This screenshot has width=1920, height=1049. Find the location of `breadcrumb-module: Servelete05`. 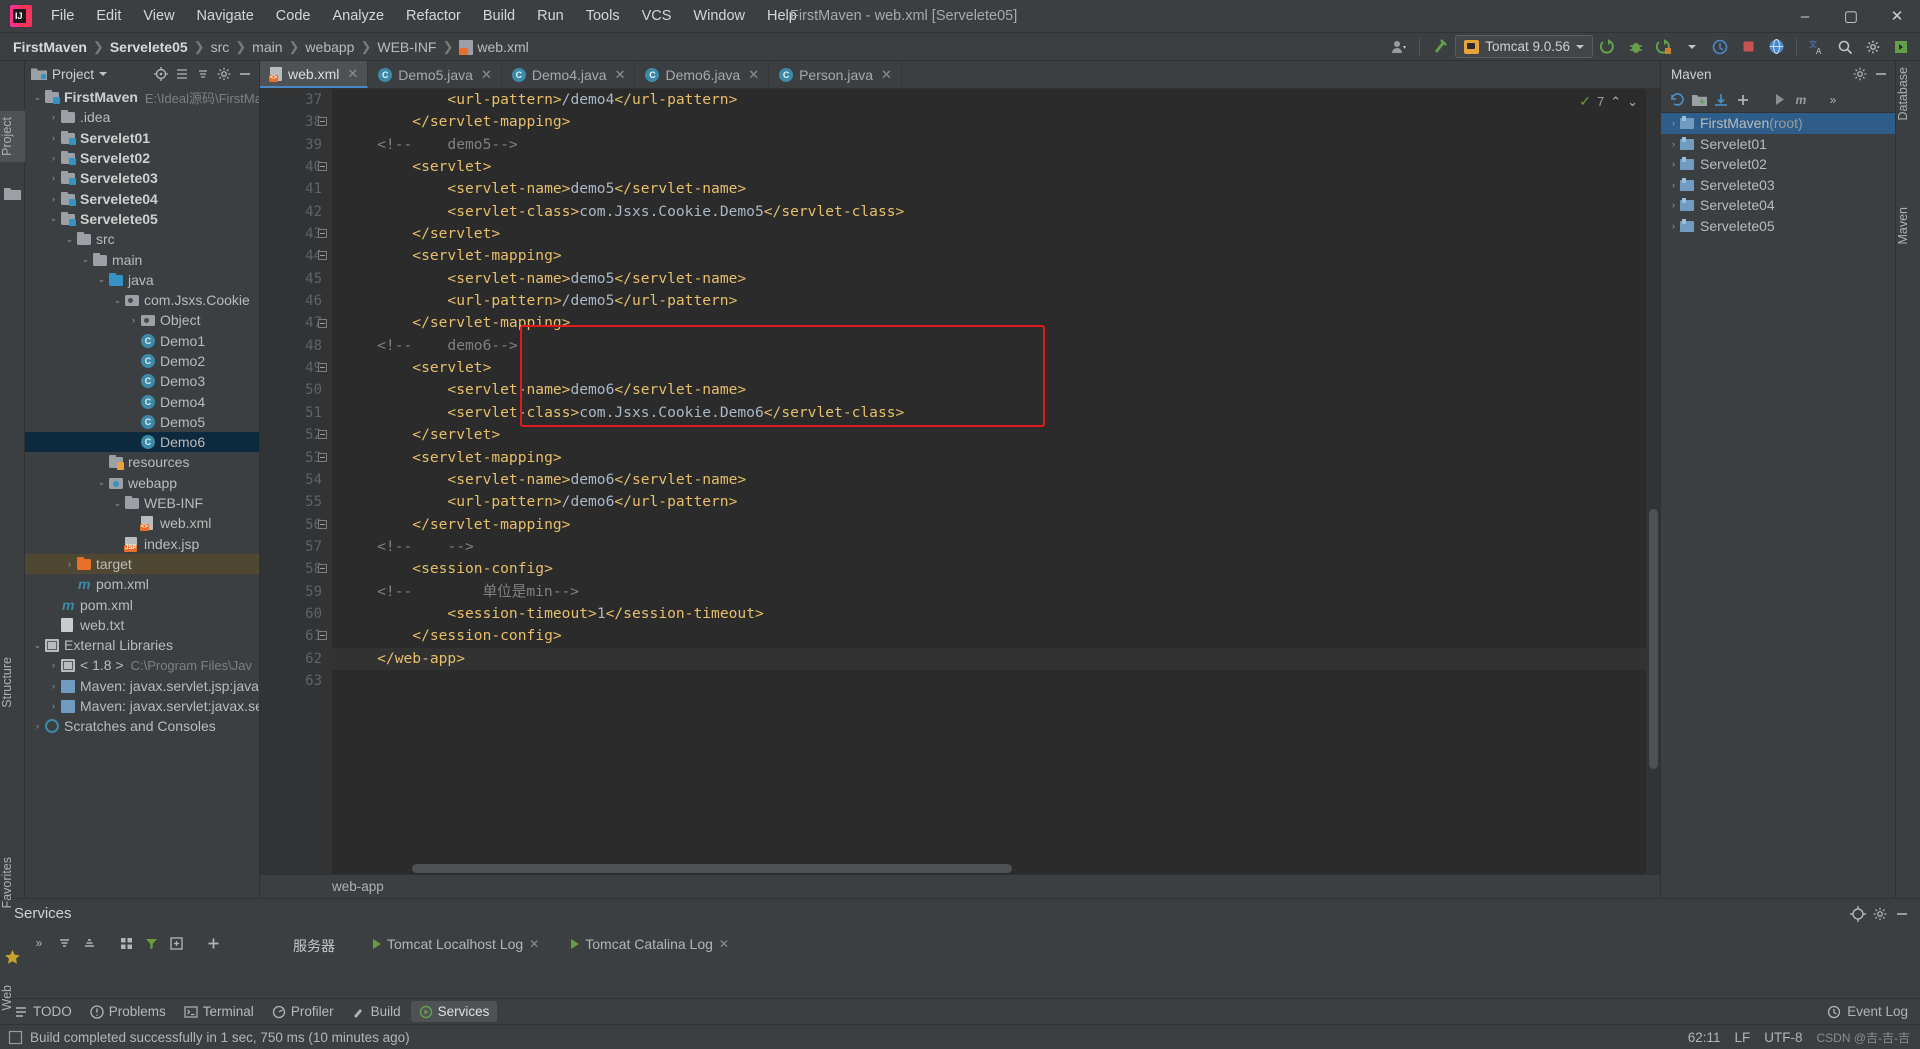

breadcrumb-module: Servelete05 is located at coordinates (149, 47).